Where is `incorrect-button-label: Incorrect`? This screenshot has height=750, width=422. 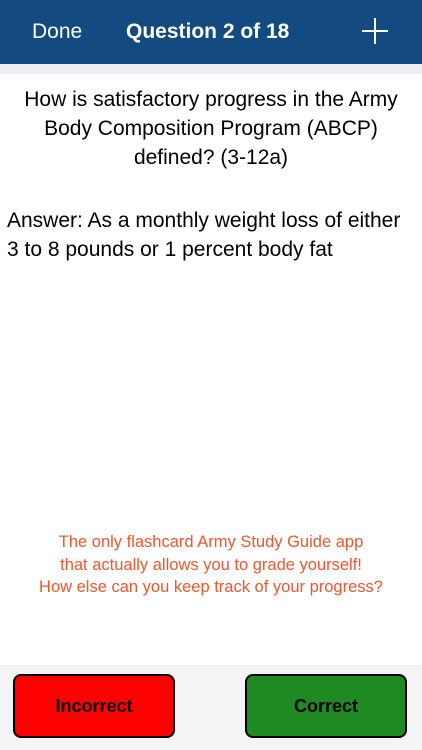
incorrect-button-label: Incorrect is located at coordinates (94, 705).